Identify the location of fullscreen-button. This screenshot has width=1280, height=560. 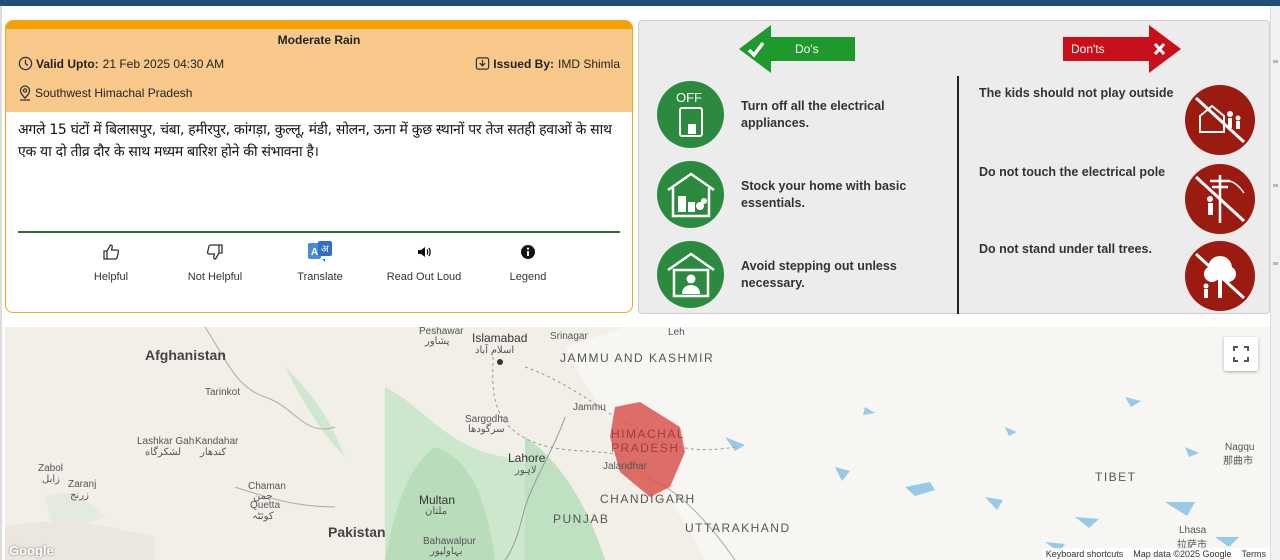
(1241, 354).